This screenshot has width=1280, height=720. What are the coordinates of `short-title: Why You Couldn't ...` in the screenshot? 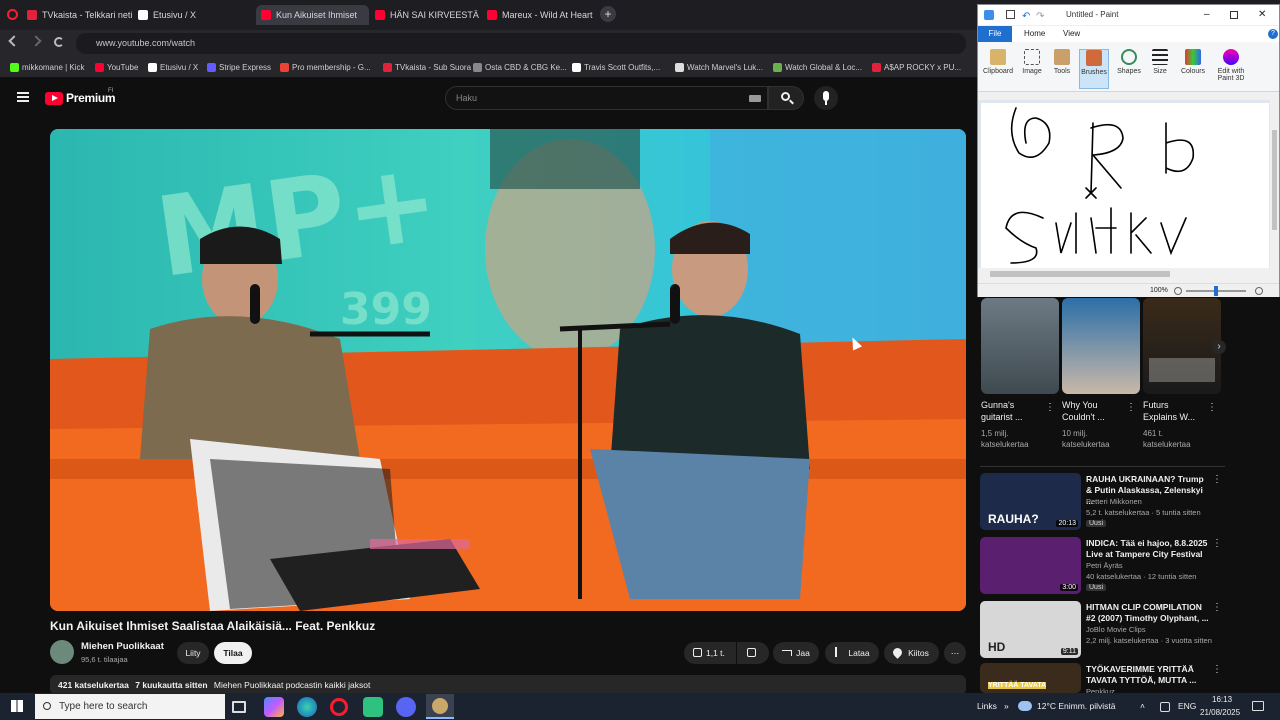 It's located at (1093, 411).